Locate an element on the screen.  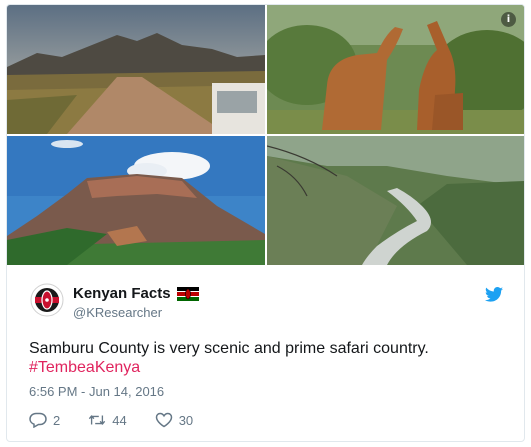
author-handle: @KResearcher is located at coordinates (117, 312).